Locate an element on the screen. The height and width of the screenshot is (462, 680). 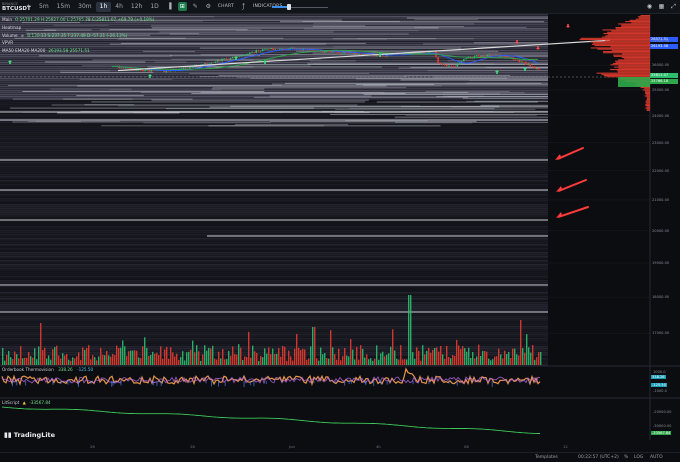
vpvr-highlight is located at coordinates (634, 82).